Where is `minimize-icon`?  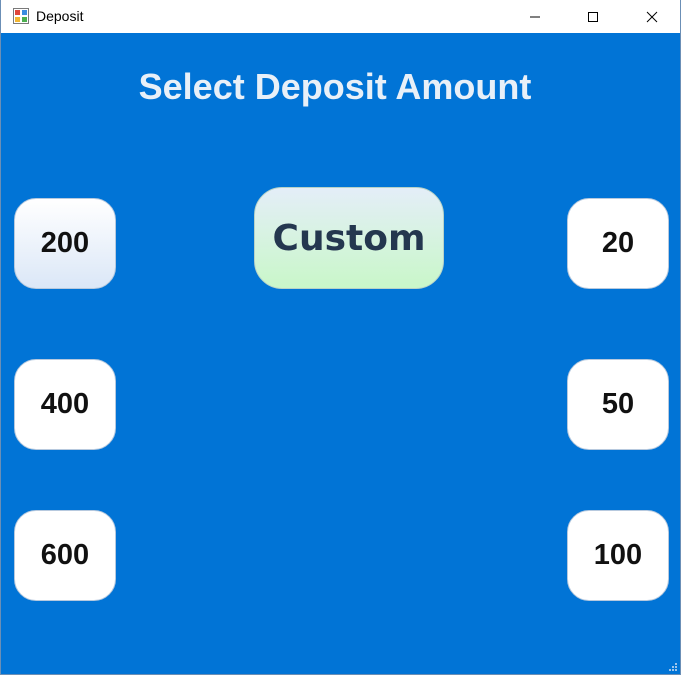
minimize-icon is located at coordinates (535, 16).